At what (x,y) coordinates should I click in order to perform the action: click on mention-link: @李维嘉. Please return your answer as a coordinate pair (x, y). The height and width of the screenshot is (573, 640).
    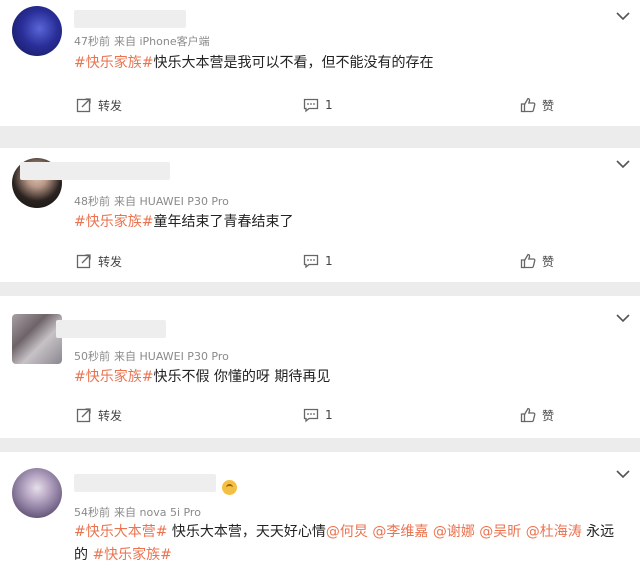
    Looking at the image, I should click on (400, 532).